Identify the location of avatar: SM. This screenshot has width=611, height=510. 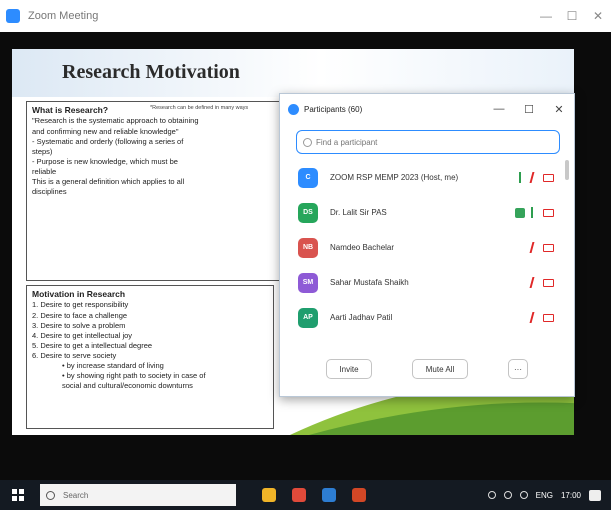
(308, 282).